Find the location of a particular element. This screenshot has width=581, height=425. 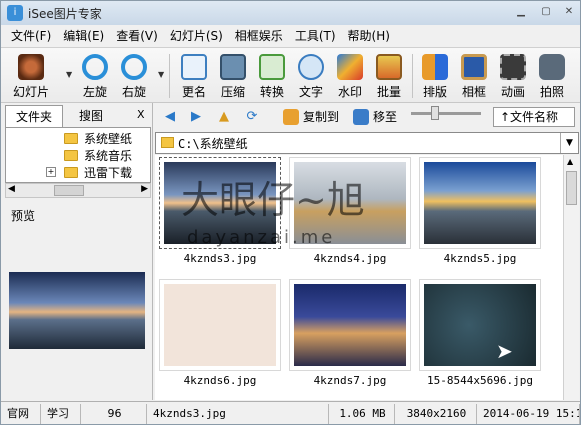

frame-button: 相框 is located at coordinates (474, 78).